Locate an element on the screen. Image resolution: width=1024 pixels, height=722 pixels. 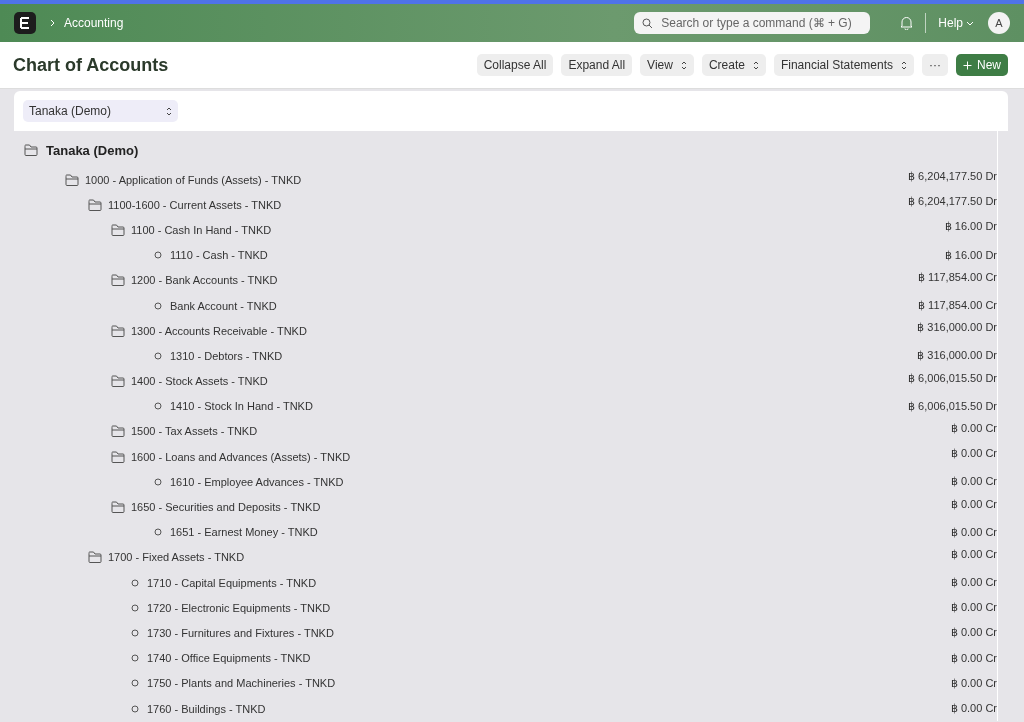
new-button: New is located at coordinates (982, 65).